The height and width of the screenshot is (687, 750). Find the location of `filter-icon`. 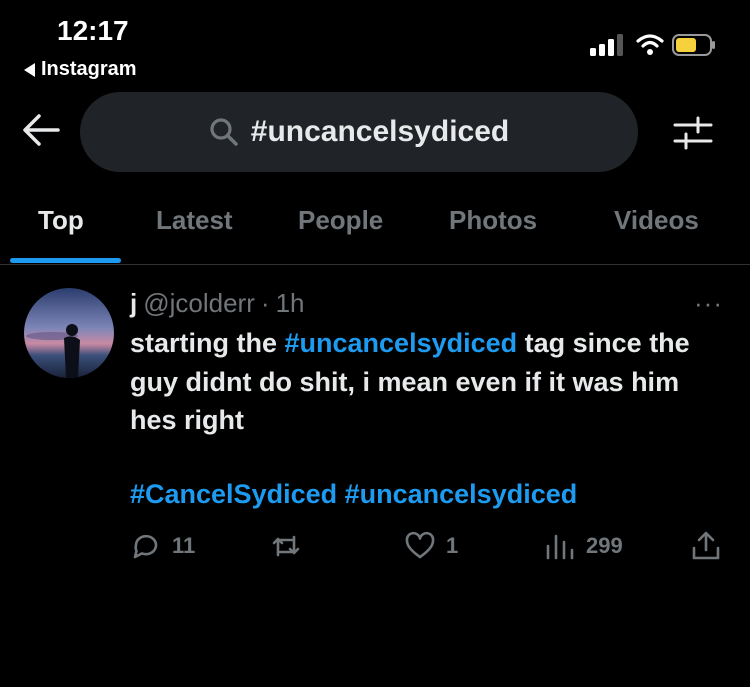

filter-icon is located at coordinates (693, 133).